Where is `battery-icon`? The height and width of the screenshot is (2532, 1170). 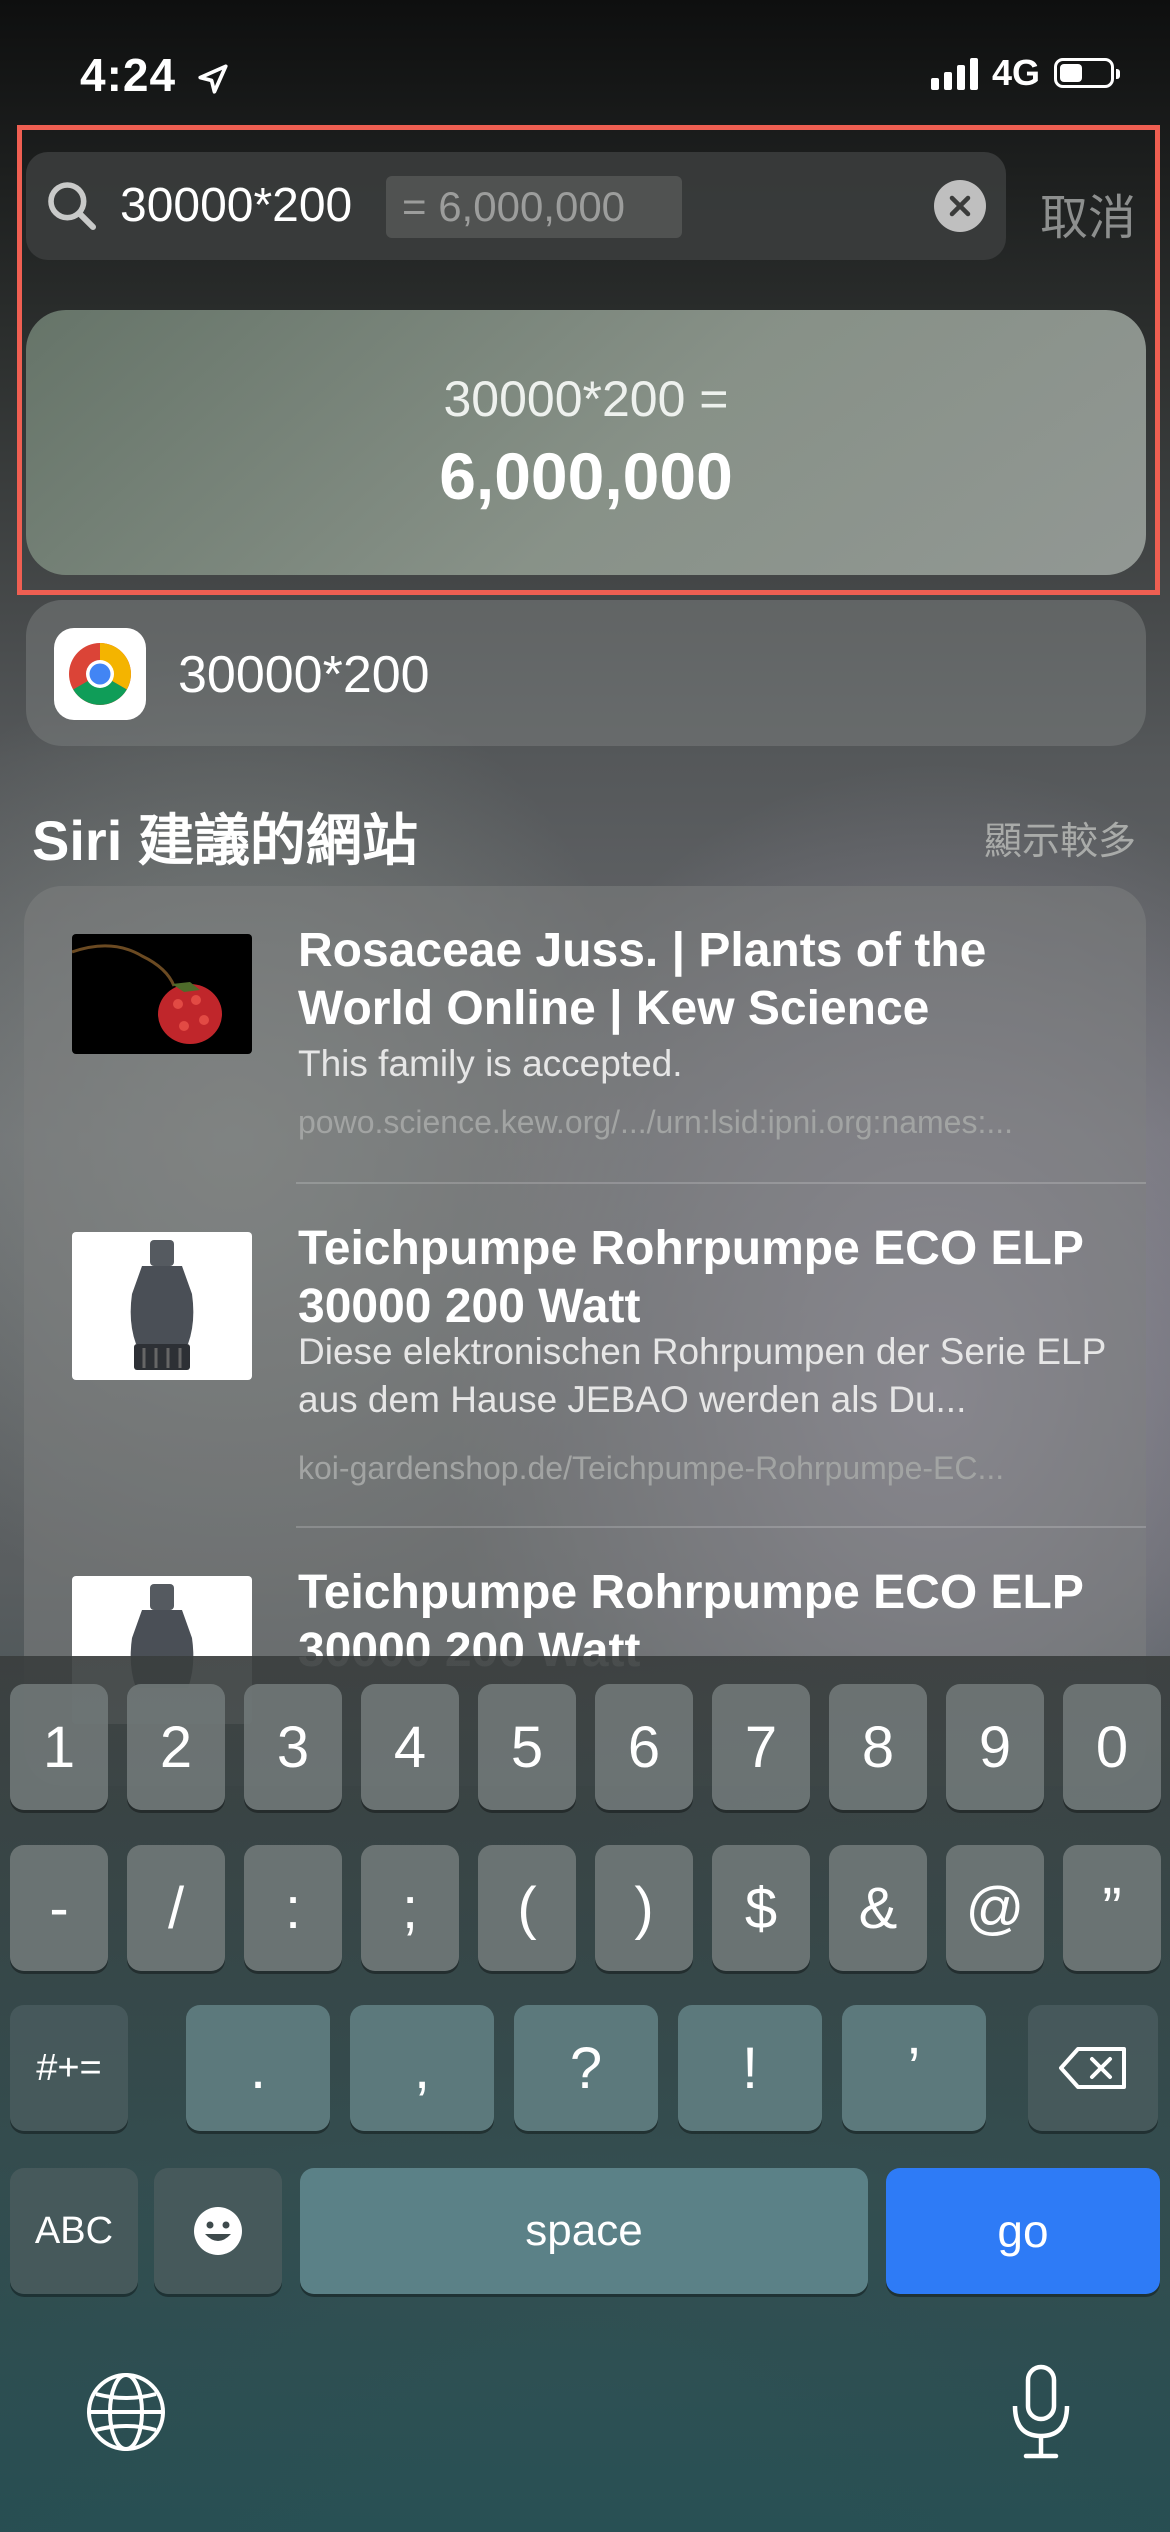
battery-icon is located at coordinates (1087, 73).